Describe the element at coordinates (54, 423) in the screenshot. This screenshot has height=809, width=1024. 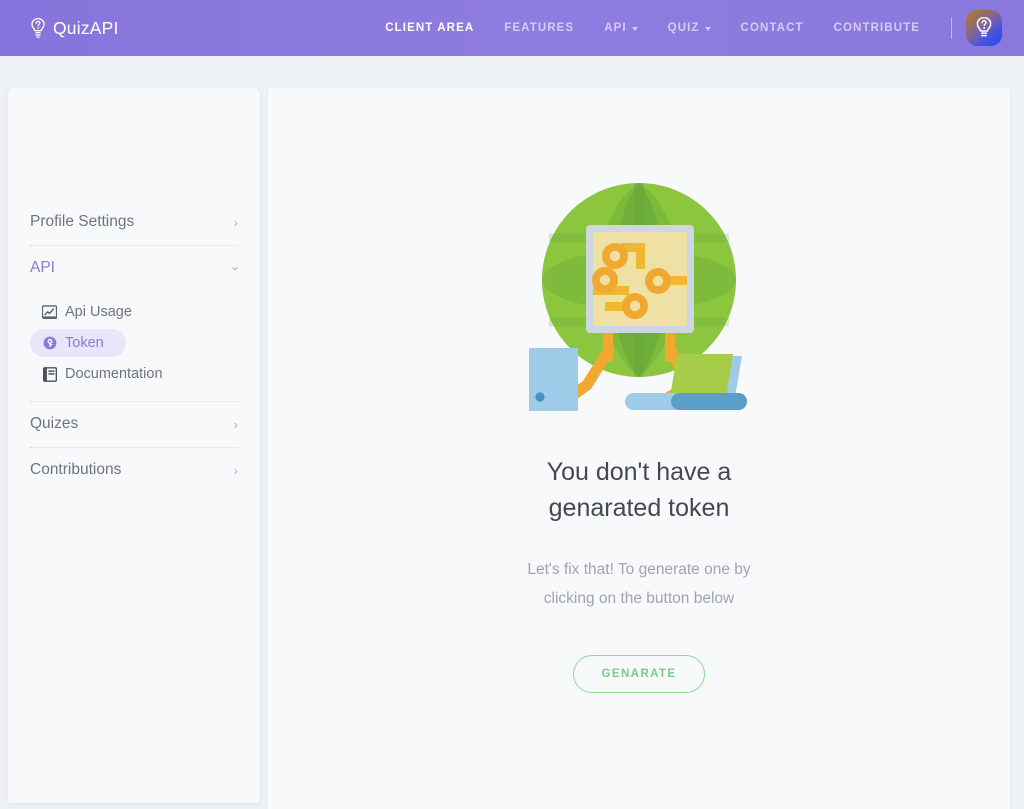
I see `sidebar-item-label: Quizes` at that location.